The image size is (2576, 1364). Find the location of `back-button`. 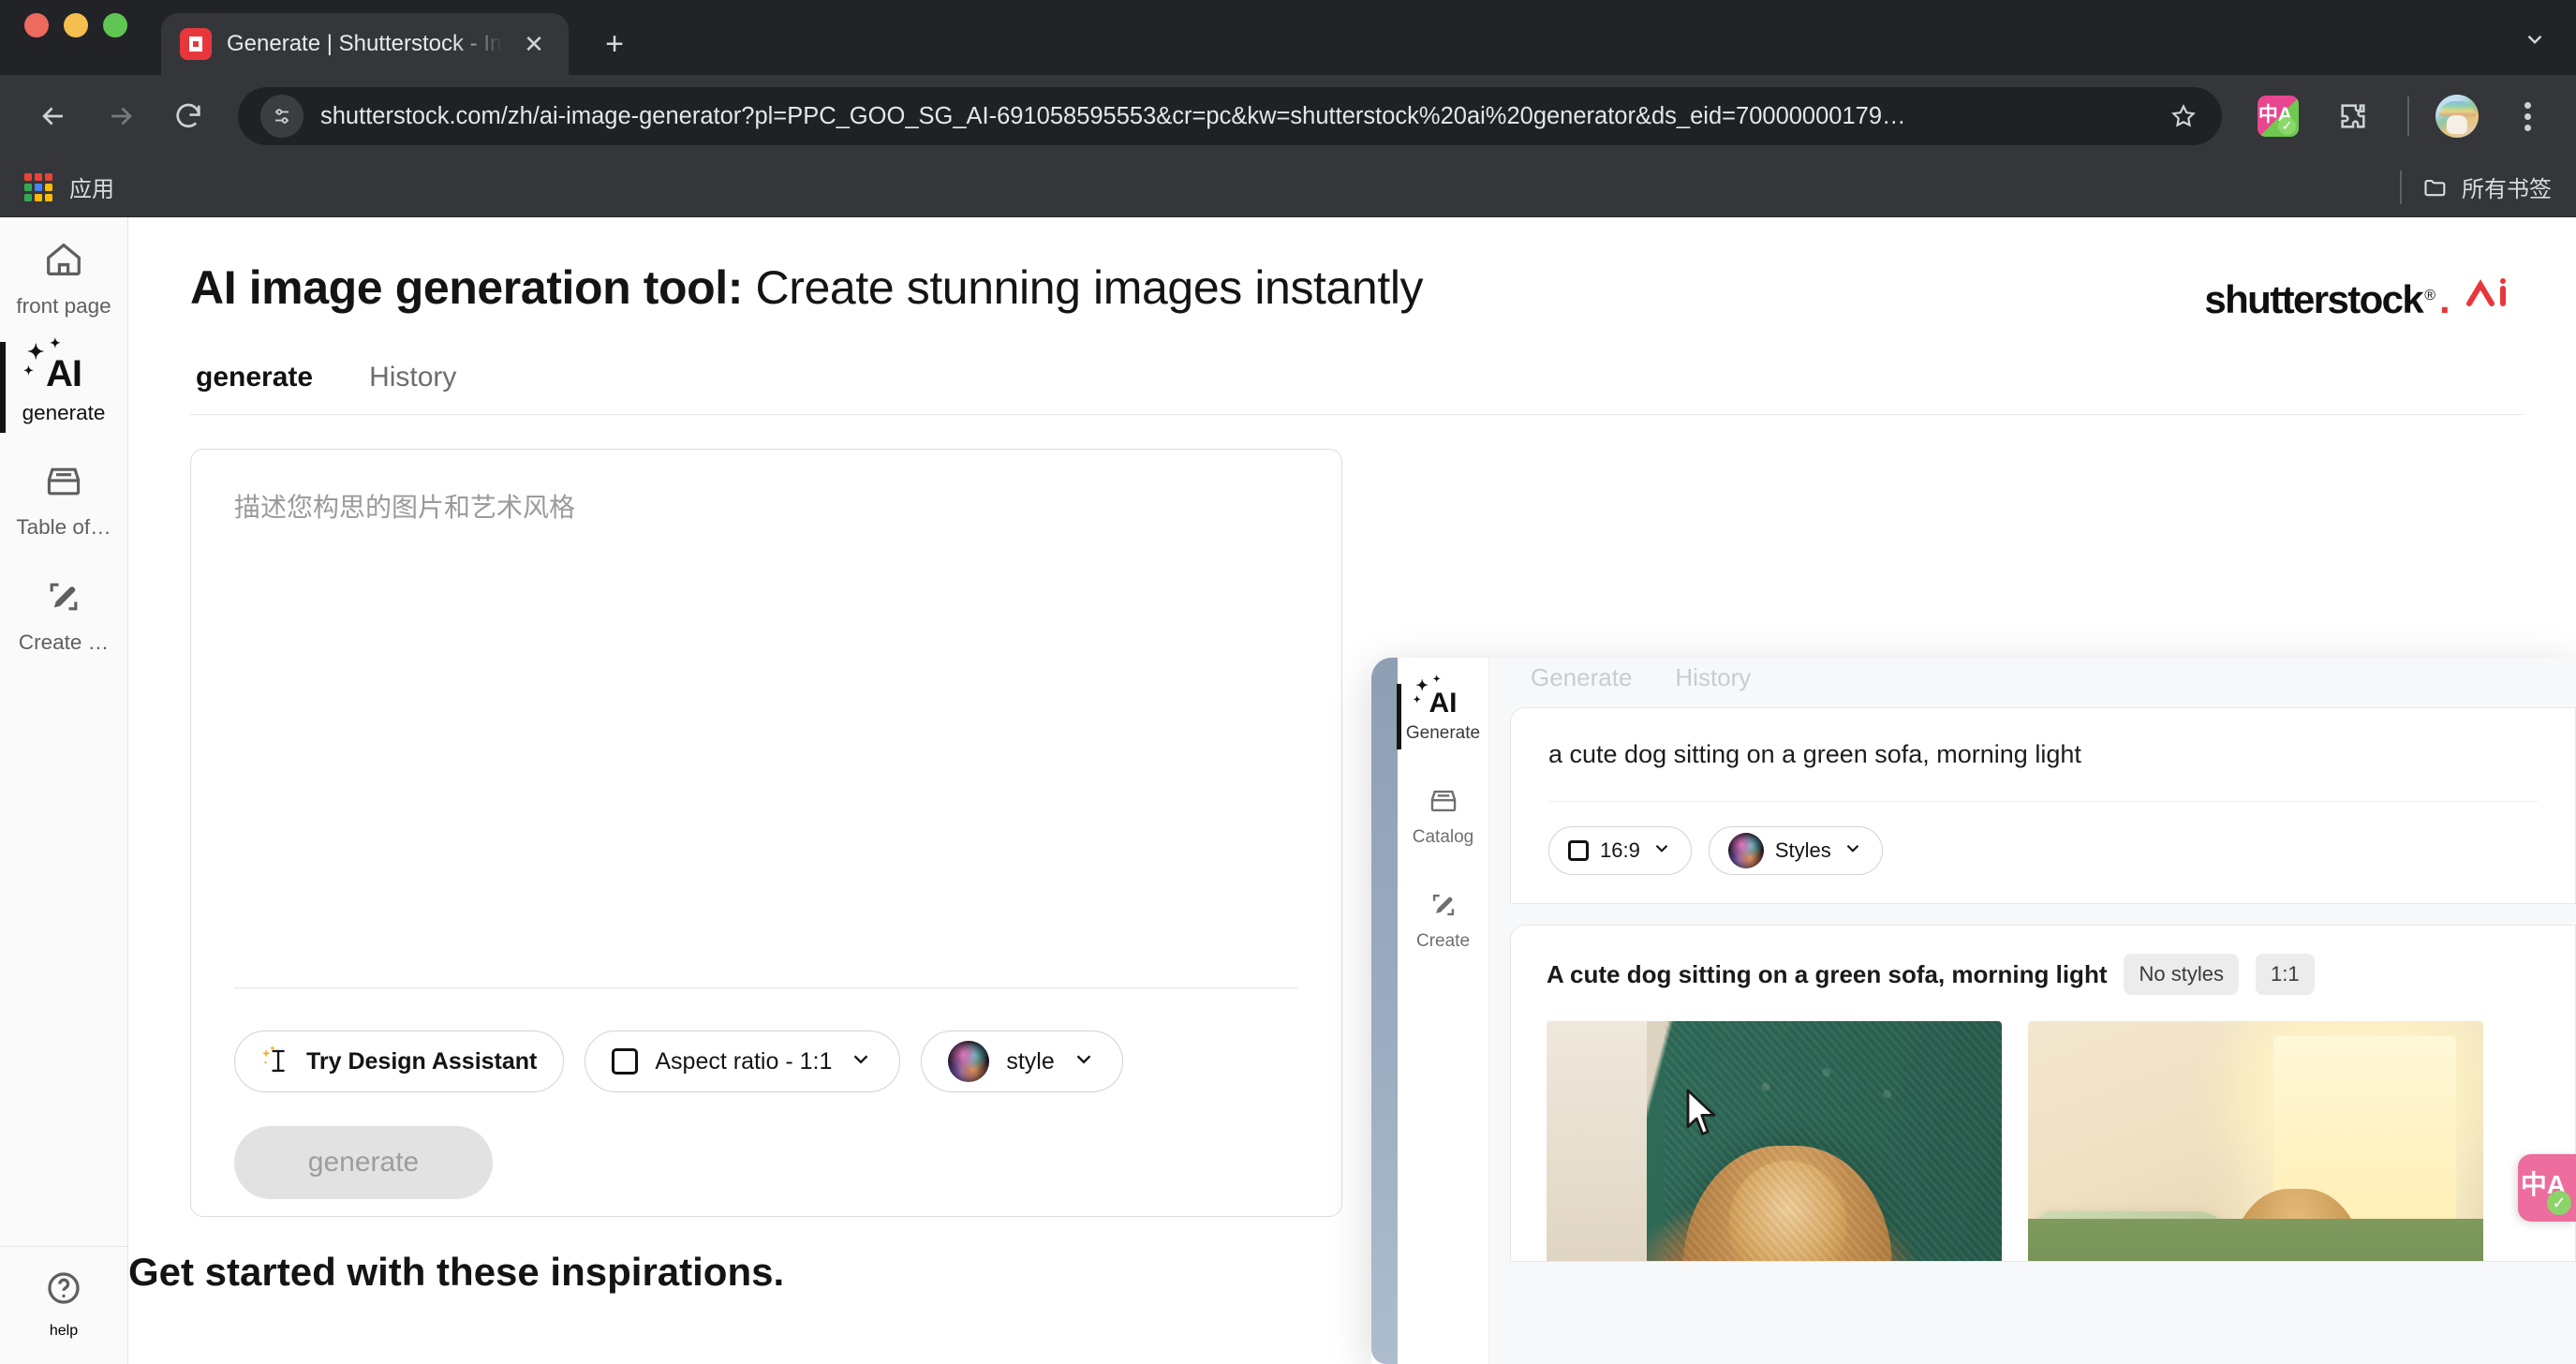

back-button is located at coordinates (53, 116).